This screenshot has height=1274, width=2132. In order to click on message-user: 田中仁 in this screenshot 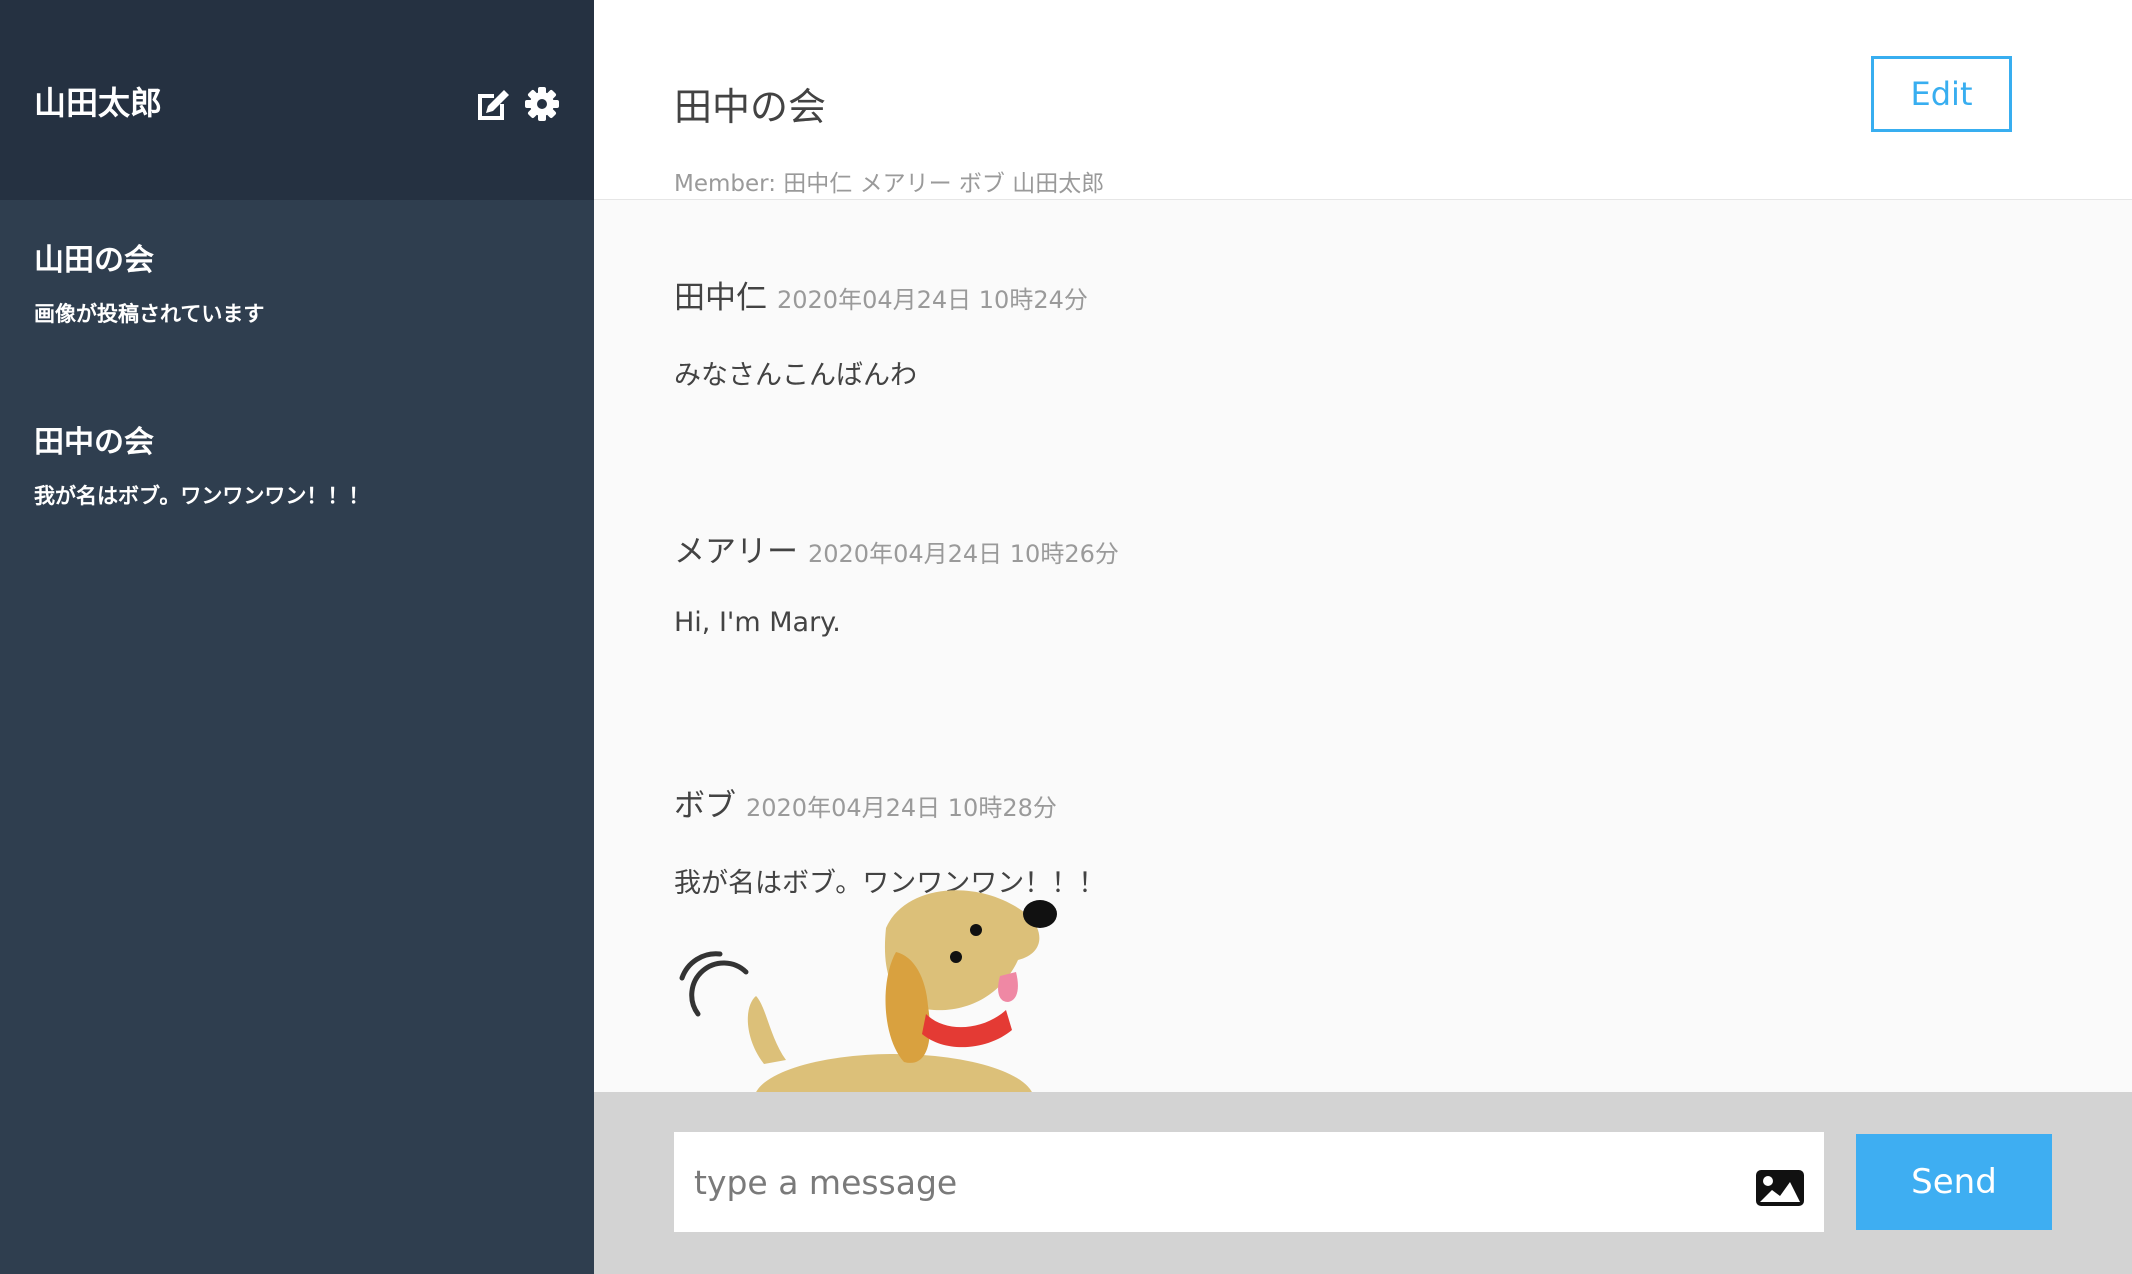, I will do `click(720, 298)`.